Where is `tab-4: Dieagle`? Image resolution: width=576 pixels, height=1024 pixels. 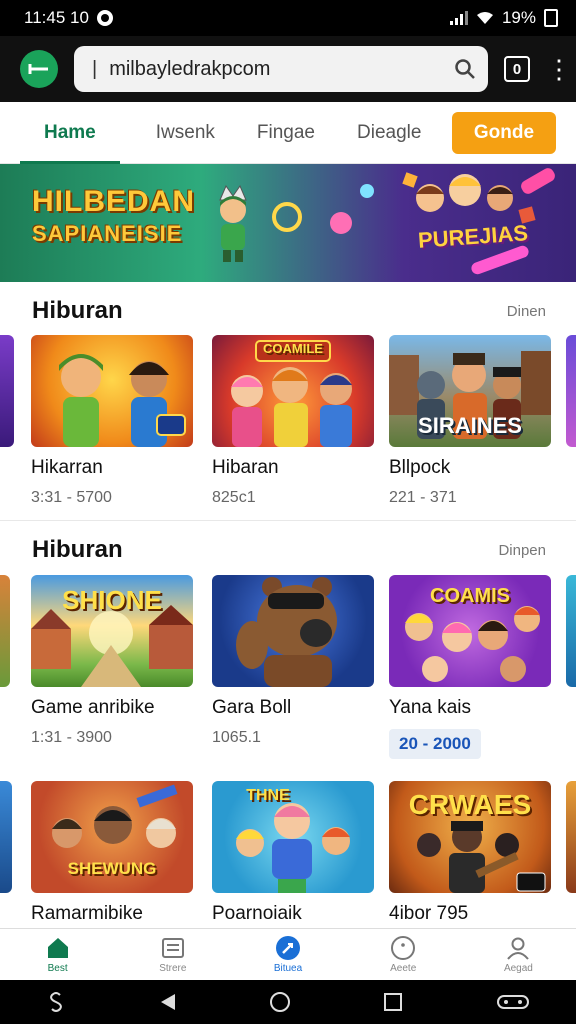
tab-4: Dieagle is located at coordinates (389, 133).